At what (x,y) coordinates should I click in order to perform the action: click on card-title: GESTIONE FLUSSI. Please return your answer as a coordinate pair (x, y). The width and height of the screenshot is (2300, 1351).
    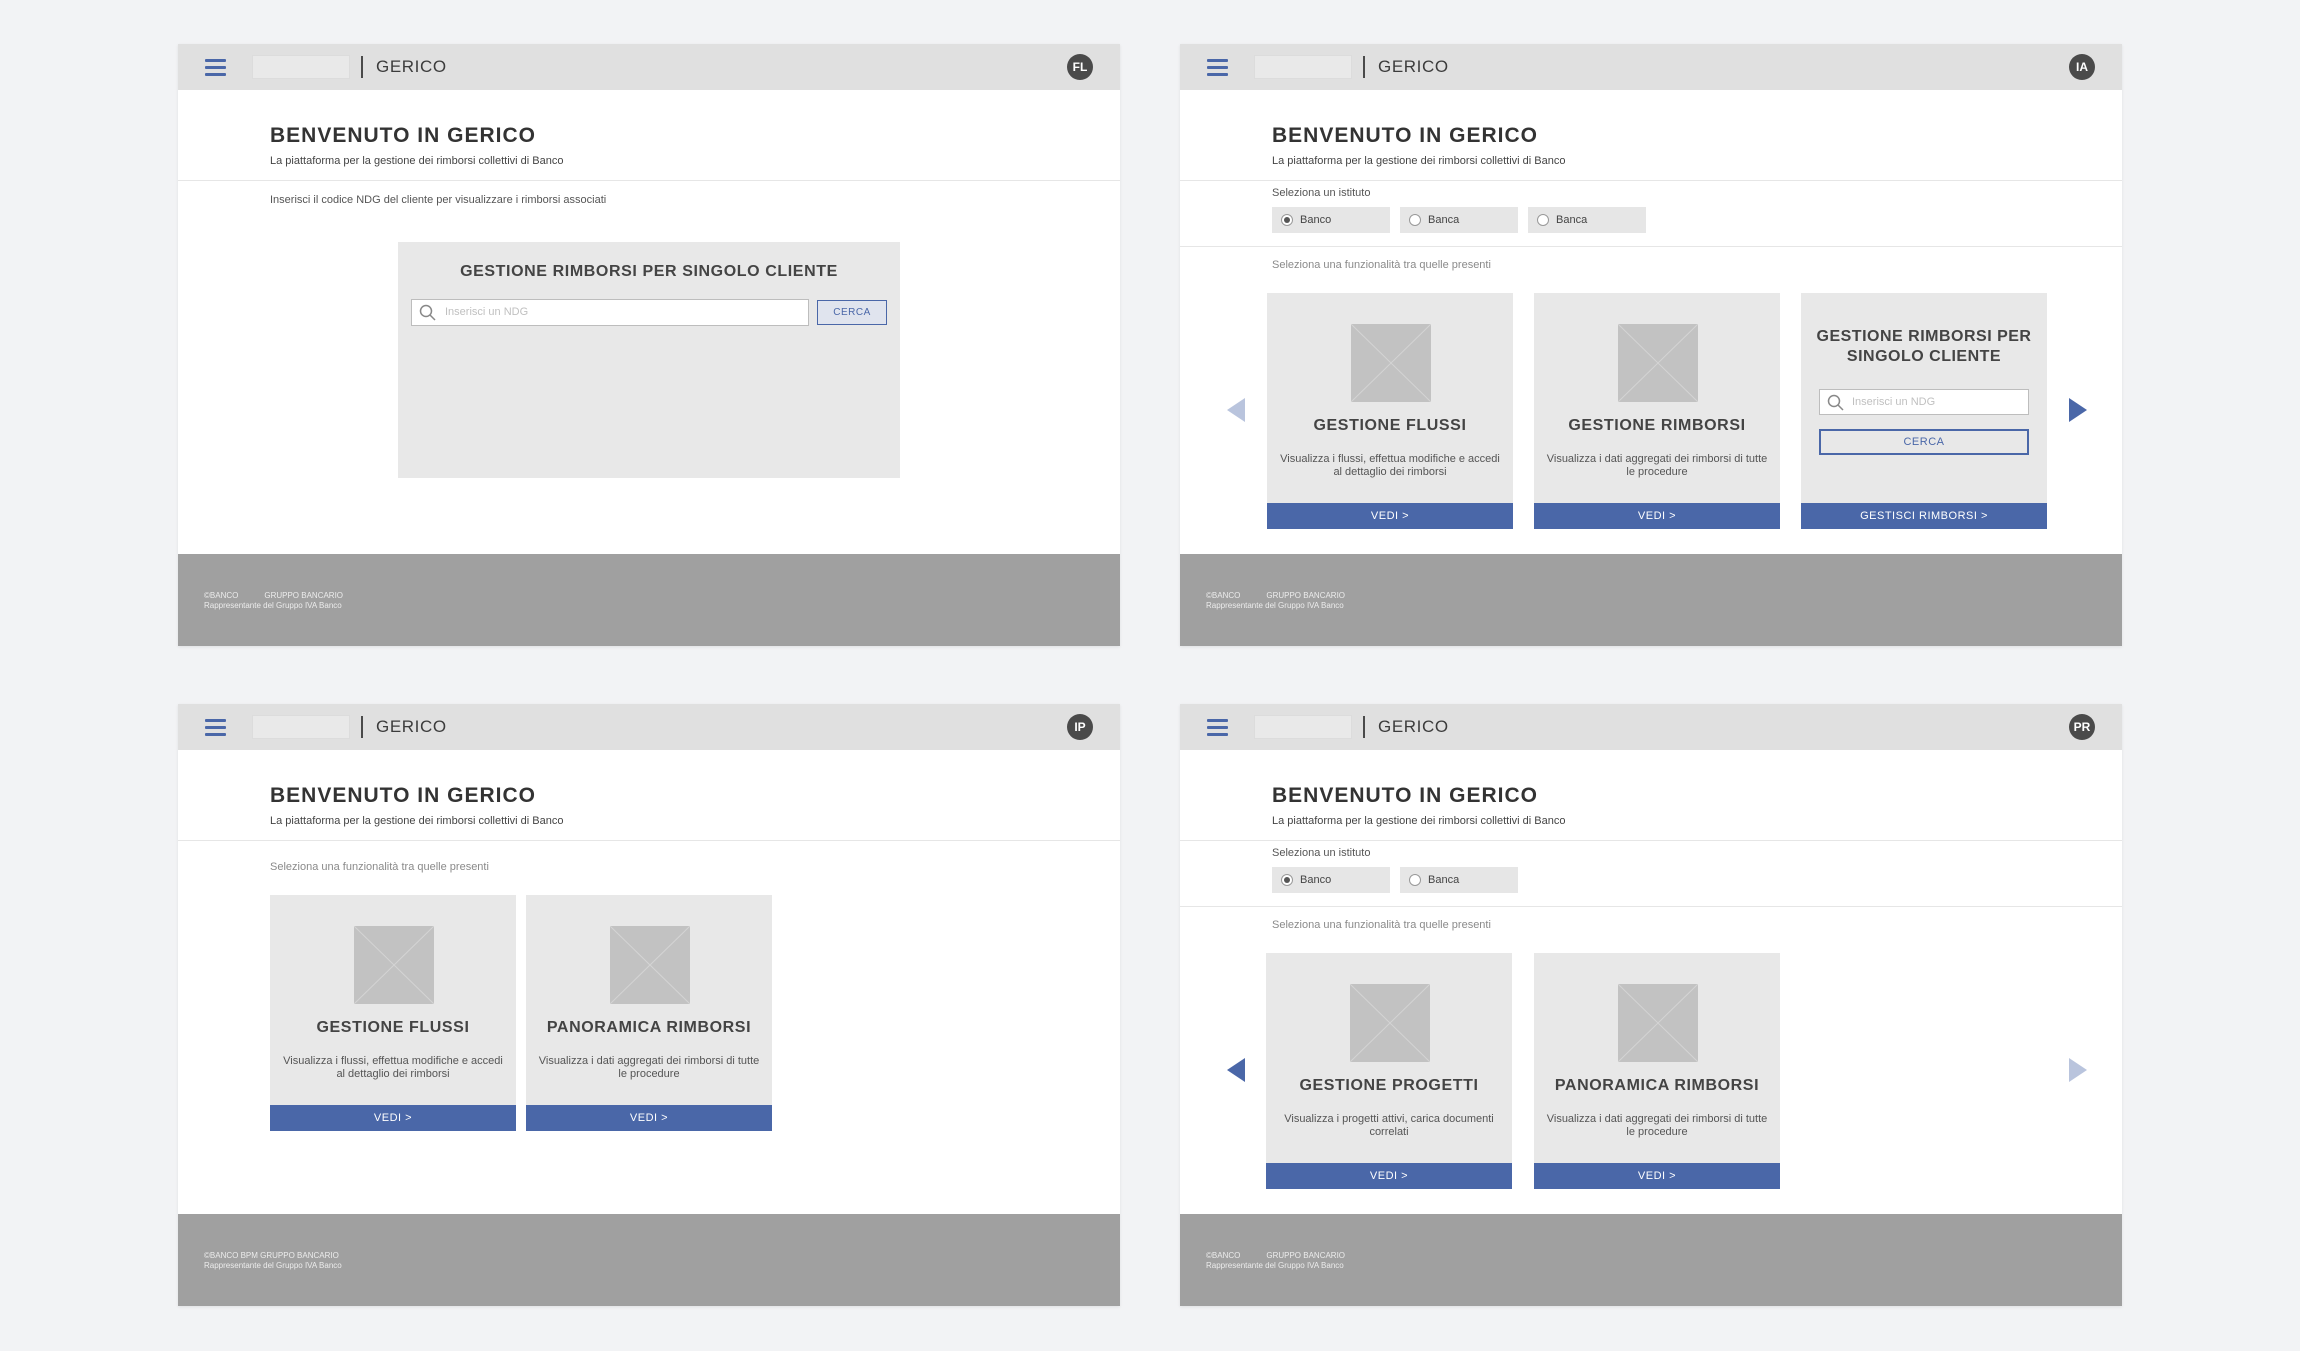
    Looking at the image, I should click on (1390, 425).